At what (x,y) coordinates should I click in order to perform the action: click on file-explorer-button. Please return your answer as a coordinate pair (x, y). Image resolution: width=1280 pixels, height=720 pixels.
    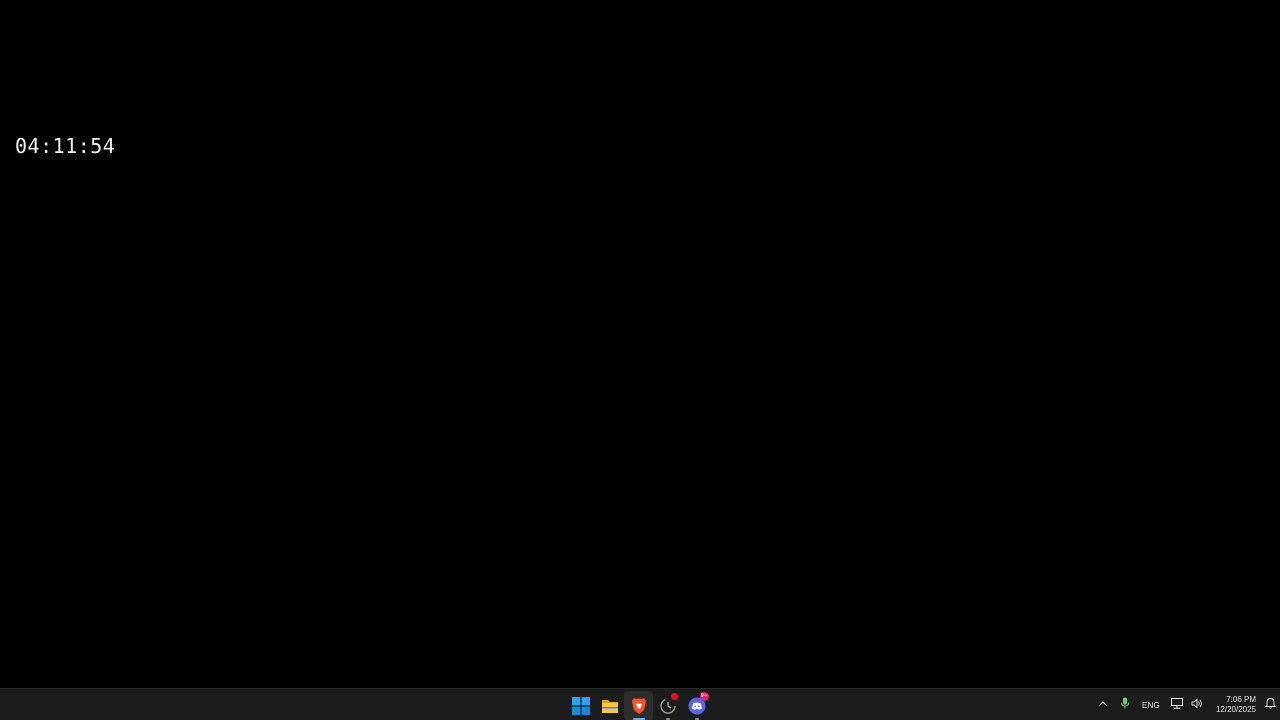
    Looking at the image, I should click on (609, 705).